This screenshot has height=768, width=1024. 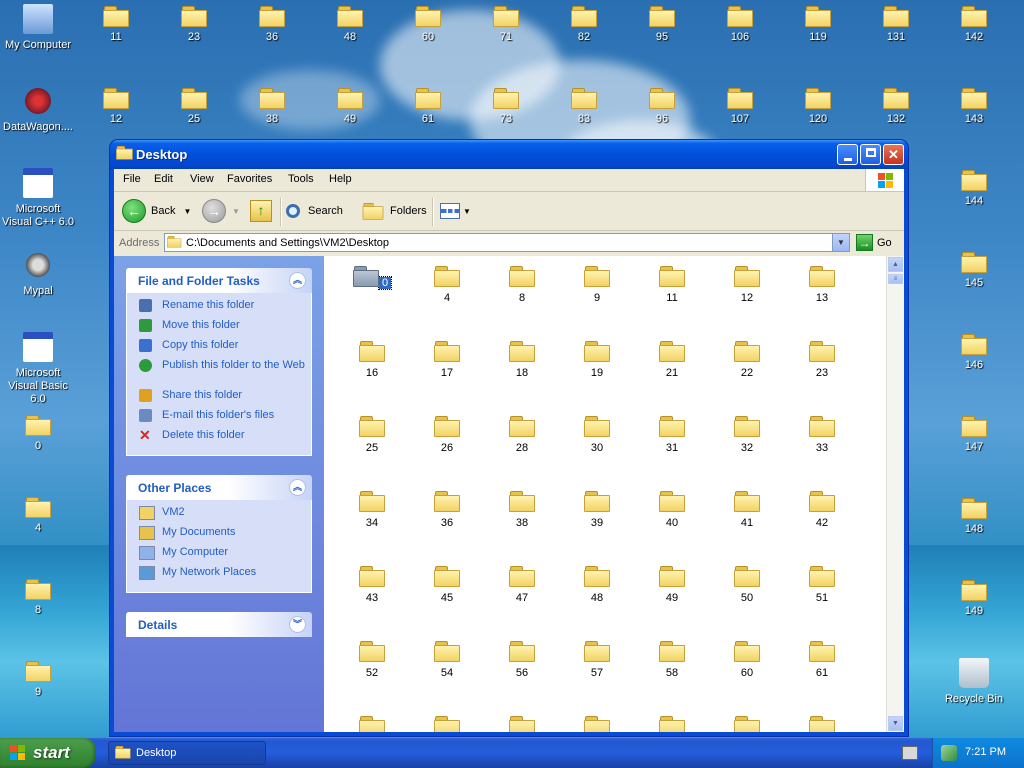 What do you see at coordinates (747, 435) in the screenshot?
I see `folder-item: 32` at bounding box center [747, 435].